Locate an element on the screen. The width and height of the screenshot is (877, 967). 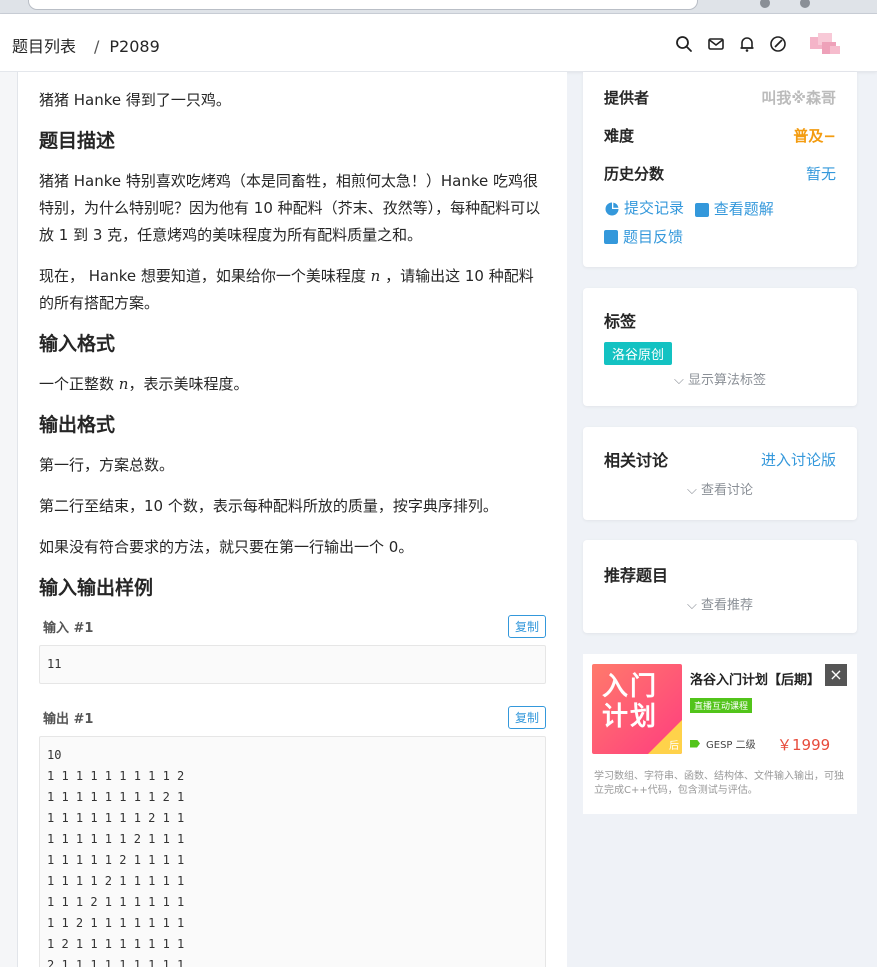
breadcrumb: 题目列表 / P2089 is located at coordinates (90, 45).